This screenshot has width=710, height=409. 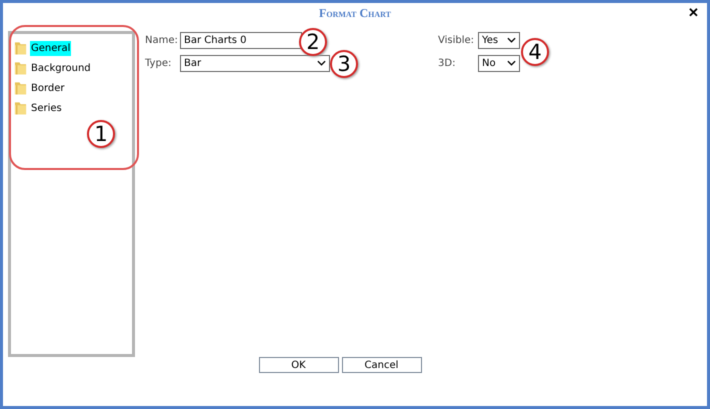 I want to click on cancel-button: Cancel, so click(x=382, y=365).